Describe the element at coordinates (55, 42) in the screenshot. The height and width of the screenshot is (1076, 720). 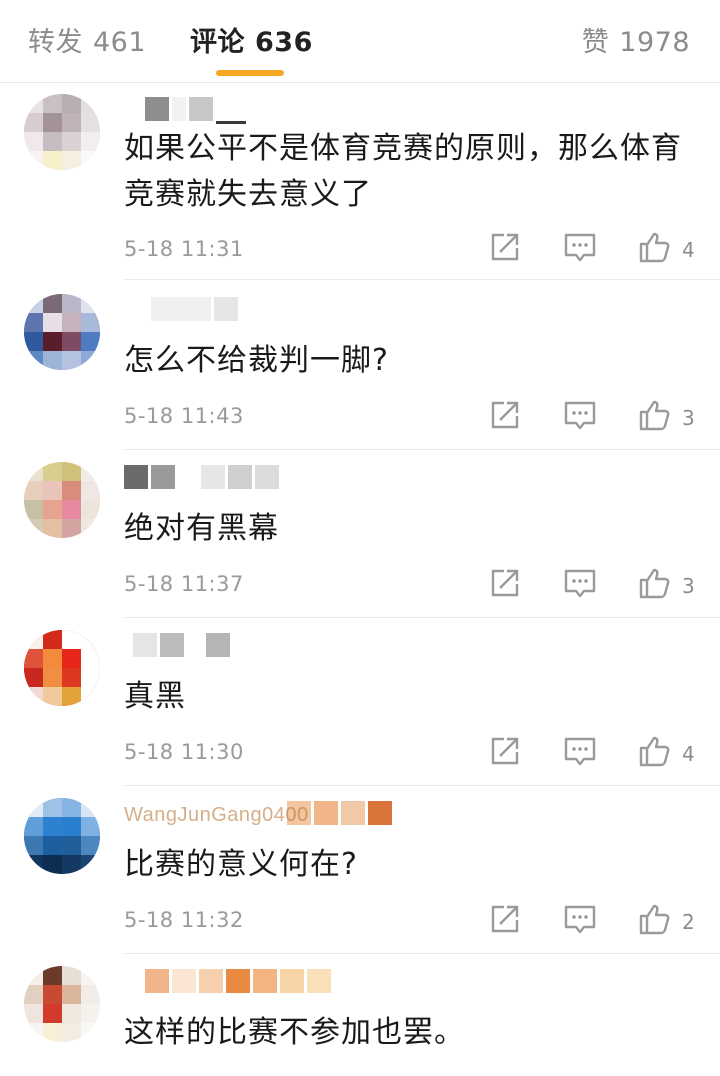
I see `tab-repost-label: 转发` at that location.